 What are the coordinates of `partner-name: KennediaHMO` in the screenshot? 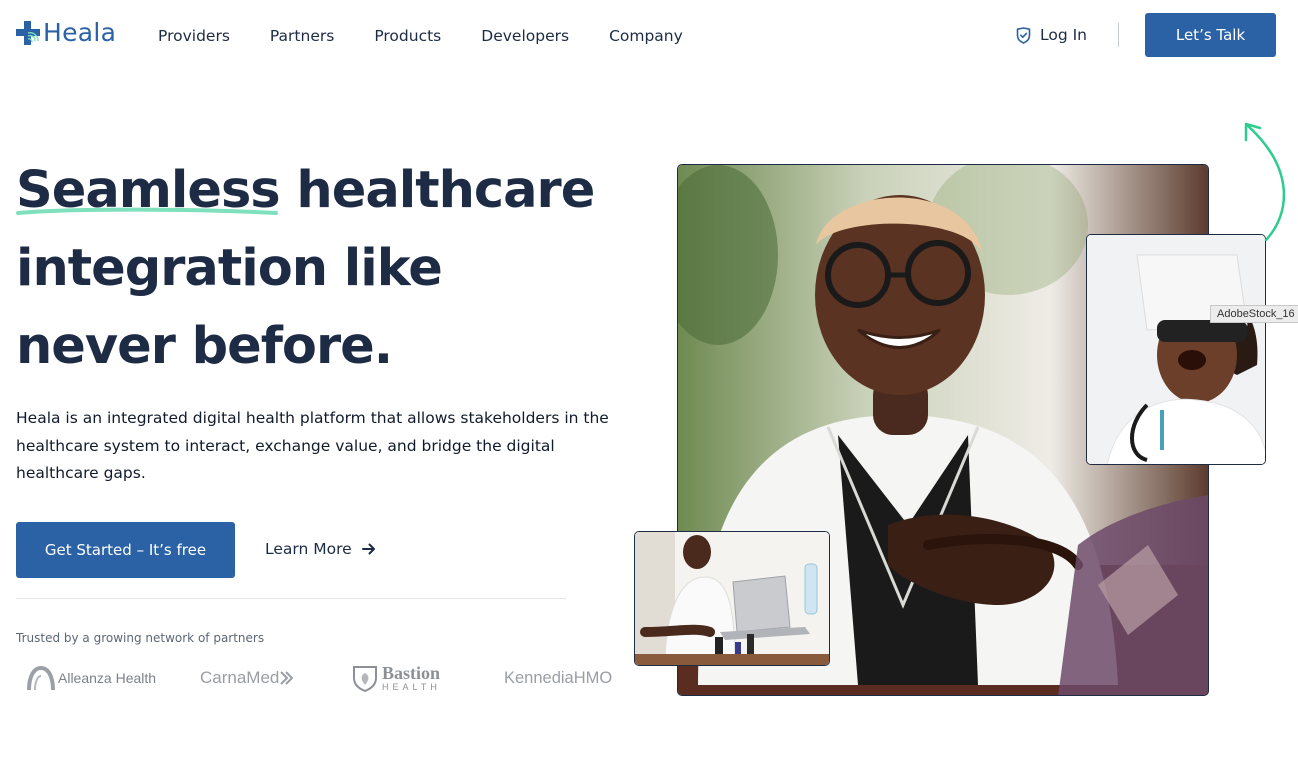 It's located at (558, 677).